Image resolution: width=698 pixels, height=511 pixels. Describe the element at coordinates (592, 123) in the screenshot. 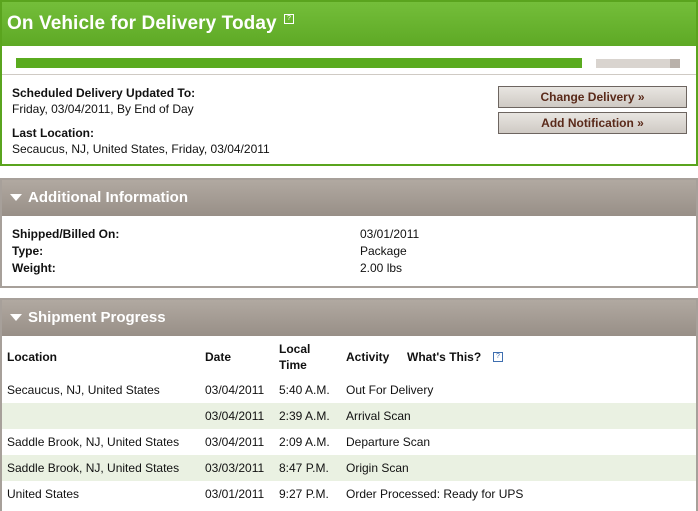

I see `add-notification-button: Add Notification »` at that location.